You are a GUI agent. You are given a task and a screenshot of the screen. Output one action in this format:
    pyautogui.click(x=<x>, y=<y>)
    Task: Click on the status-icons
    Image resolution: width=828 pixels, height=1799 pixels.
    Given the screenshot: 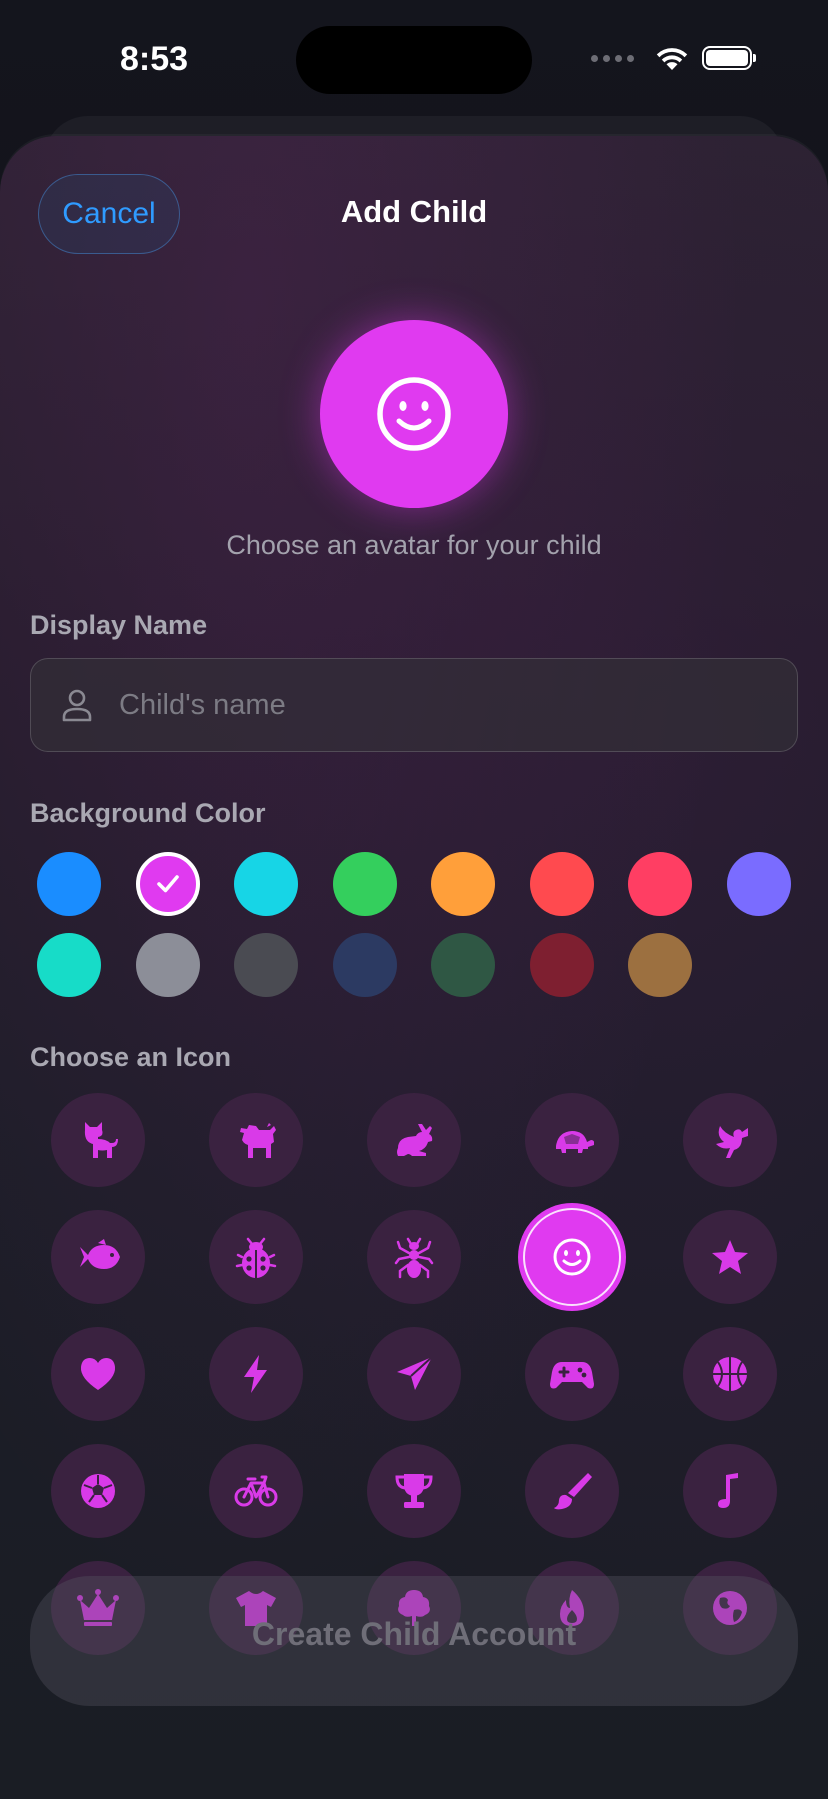 What is the action you would take?
    pyautogui.click(x=673, y=58)
    